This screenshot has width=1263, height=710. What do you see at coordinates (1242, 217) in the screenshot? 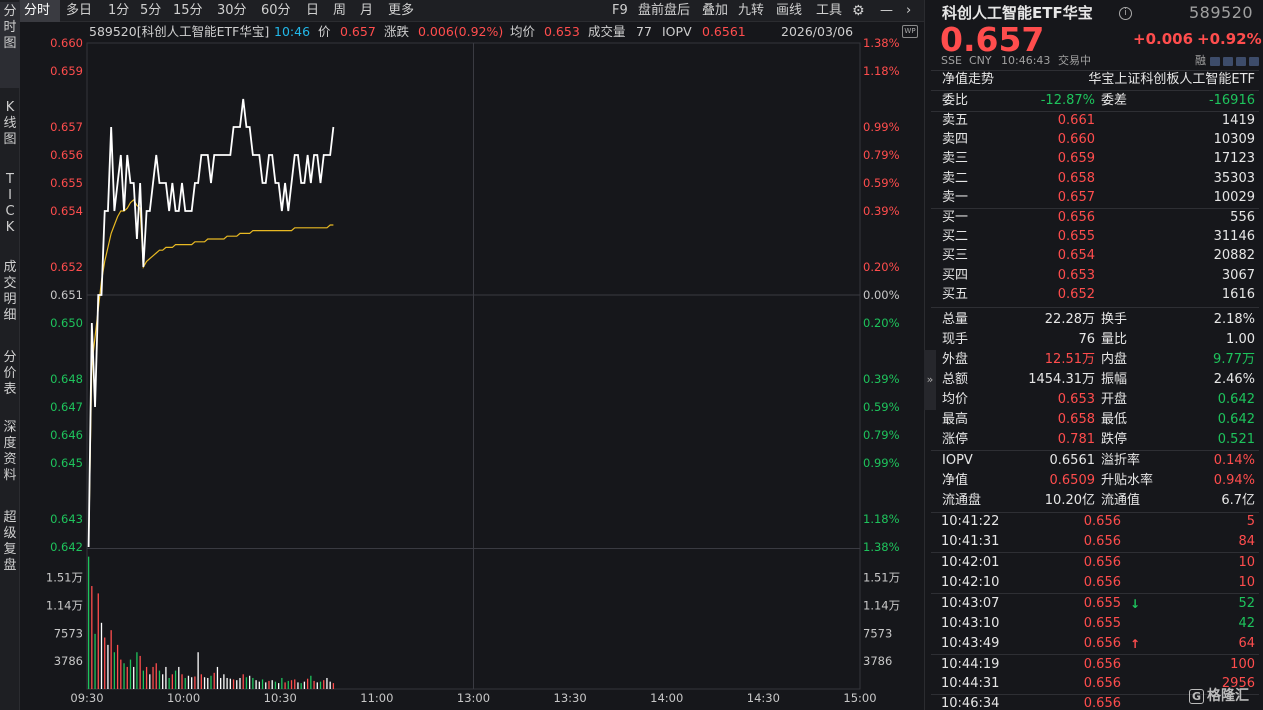
I see `bids-volume: 556` at bounding box center [1242, 217].